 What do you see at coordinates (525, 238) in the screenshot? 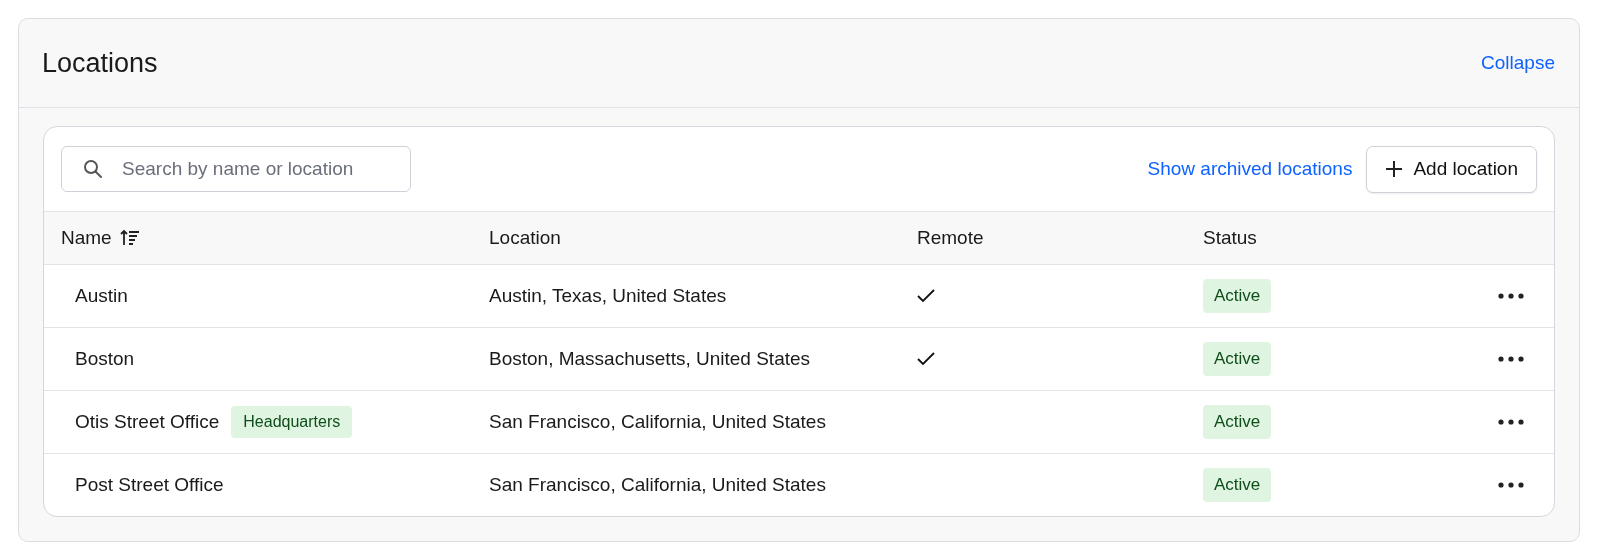
I see `column-header: Location` at bounding box center [525, 238].